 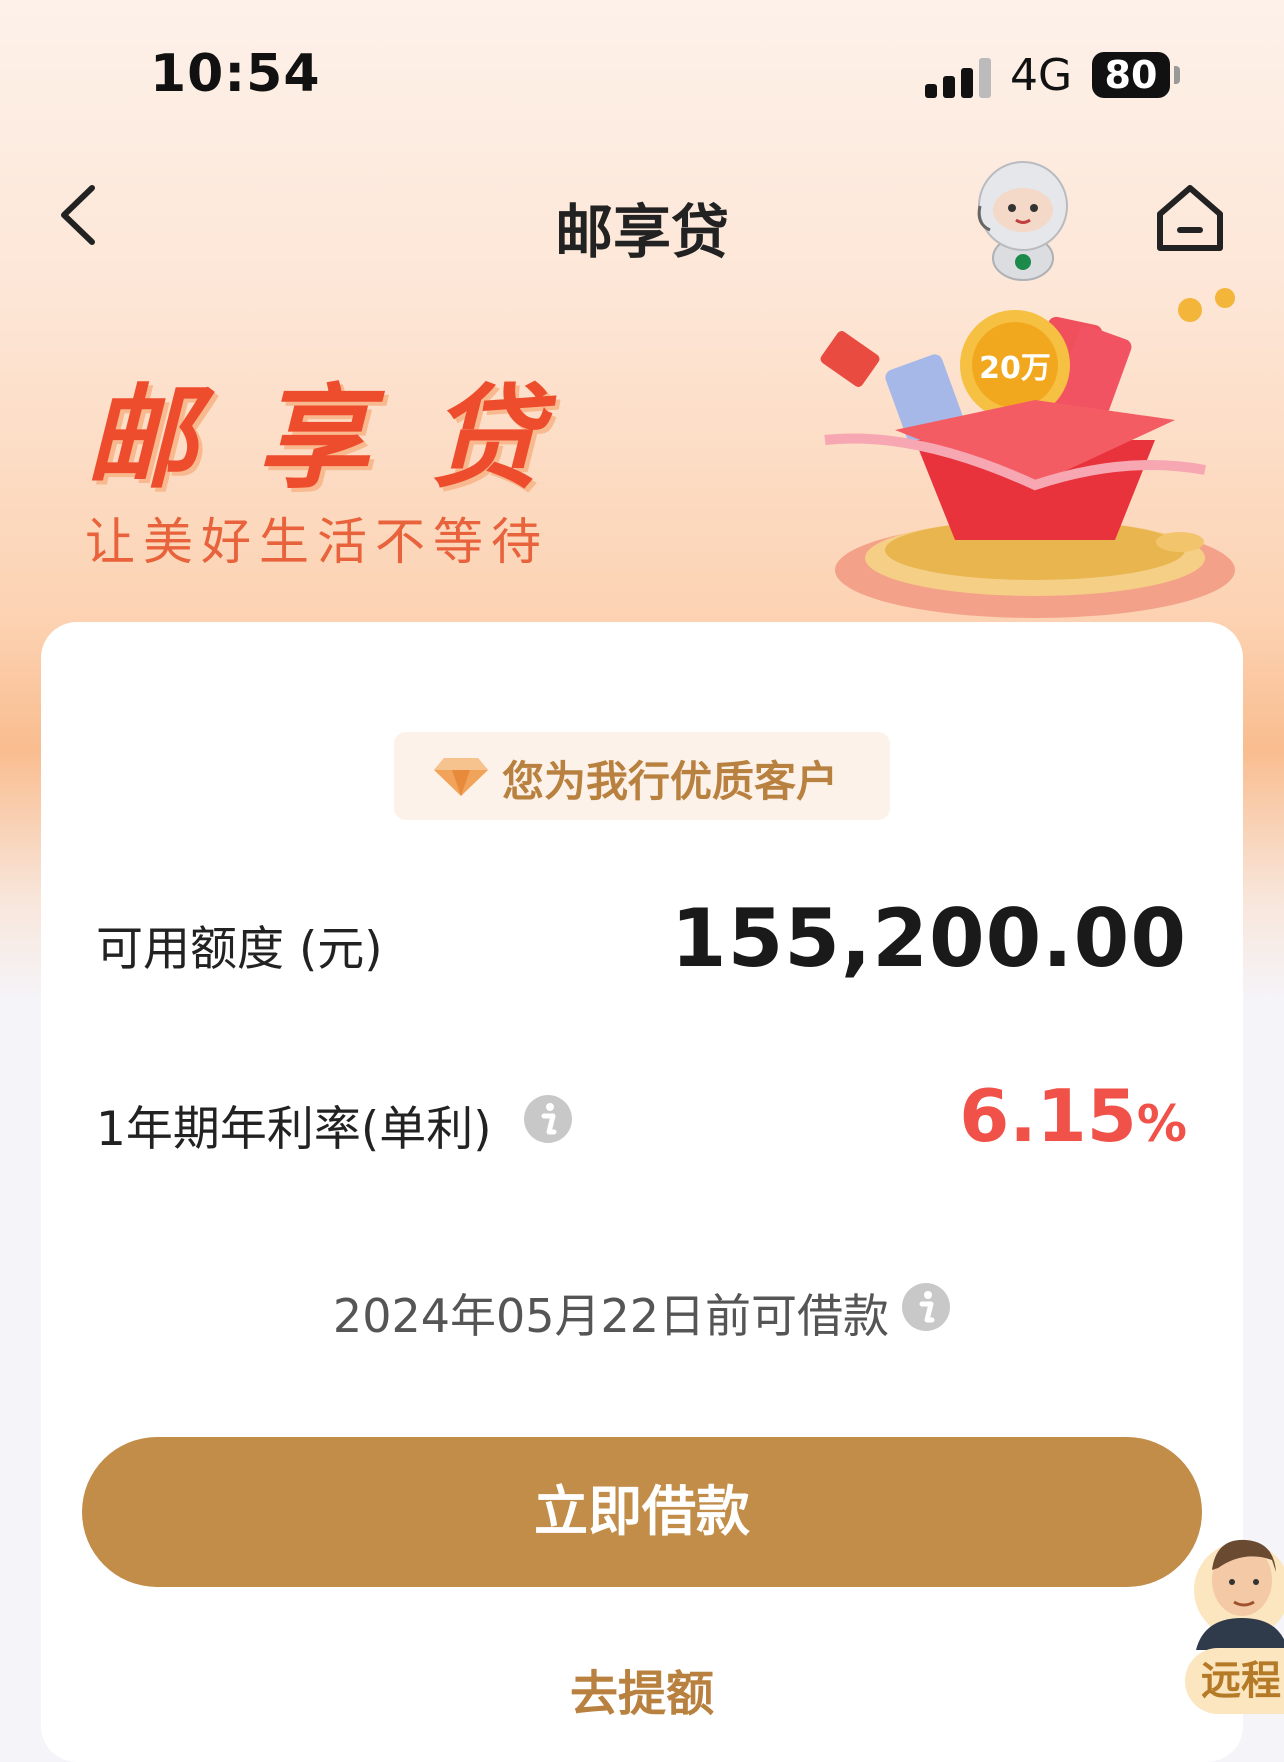 I want to click on borrow-now-button: 立即借款, so click(x=642, y=1512).